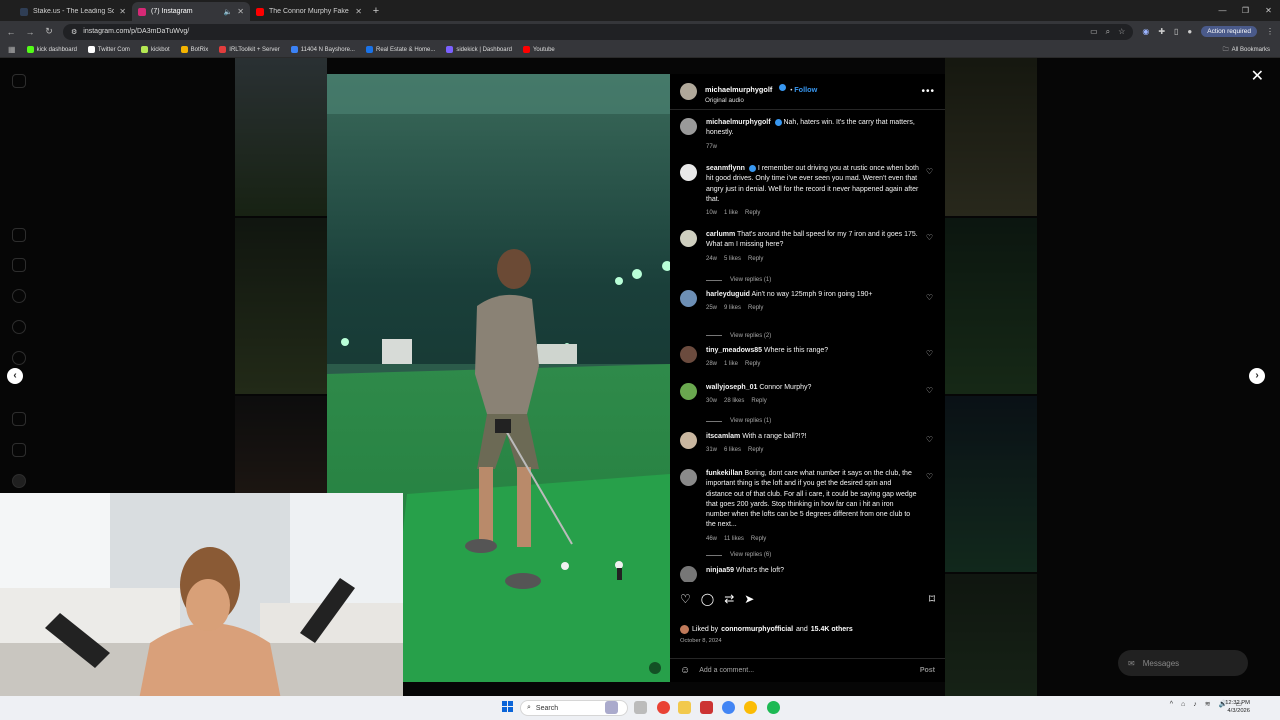 Image resolution: width=1280 pixels, height=720 pixels. What do you see at coordinates (1094, 32) in the screenshot?
I see `cast-icon: ▭` at bounding box center [1094, 32].